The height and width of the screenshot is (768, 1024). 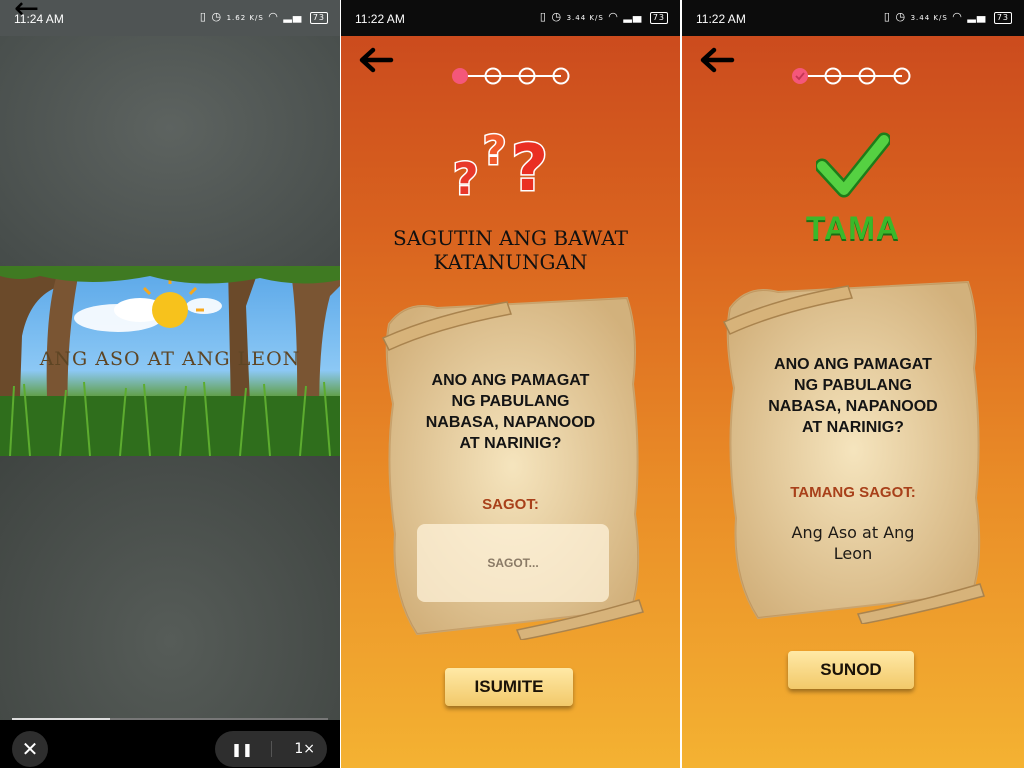 I want to click on result-label: TAMA, so click(x=853, y=228).